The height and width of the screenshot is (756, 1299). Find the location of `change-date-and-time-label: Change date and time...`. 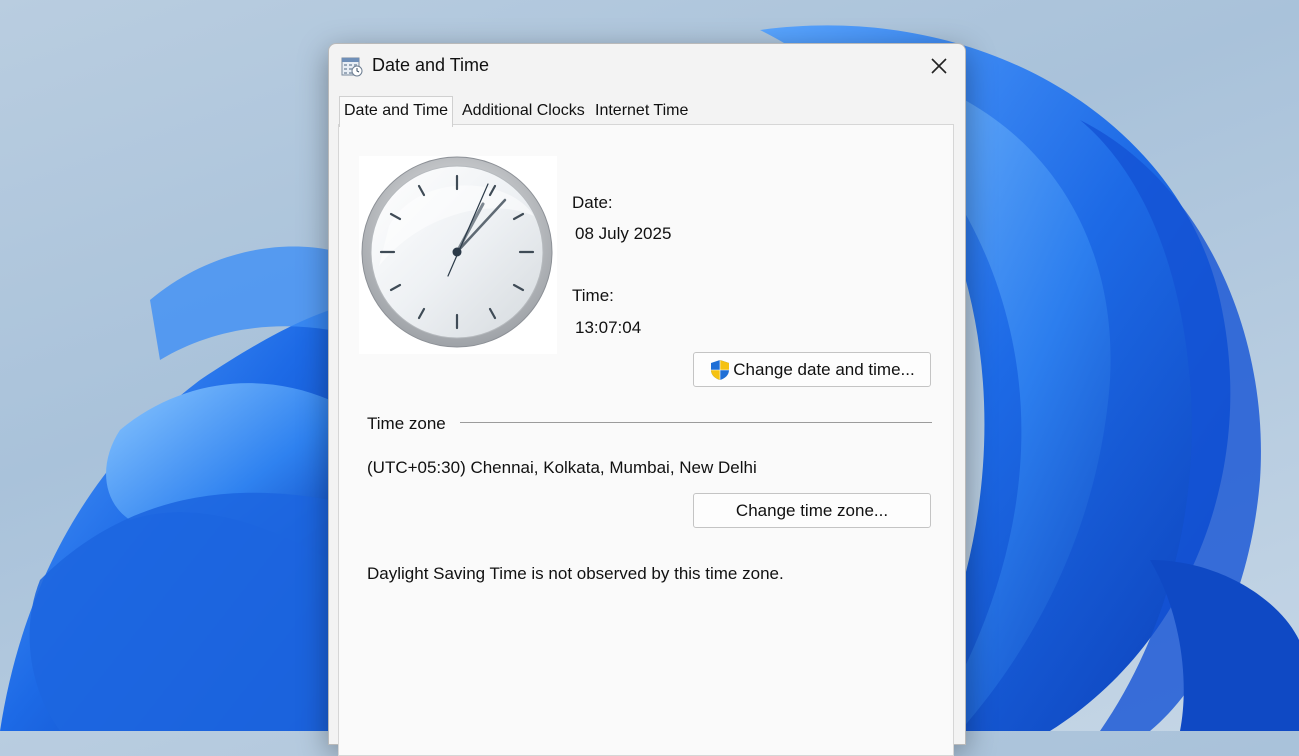

change-date-and-time-label: Change date and time... is located at coordinates (824, 369).